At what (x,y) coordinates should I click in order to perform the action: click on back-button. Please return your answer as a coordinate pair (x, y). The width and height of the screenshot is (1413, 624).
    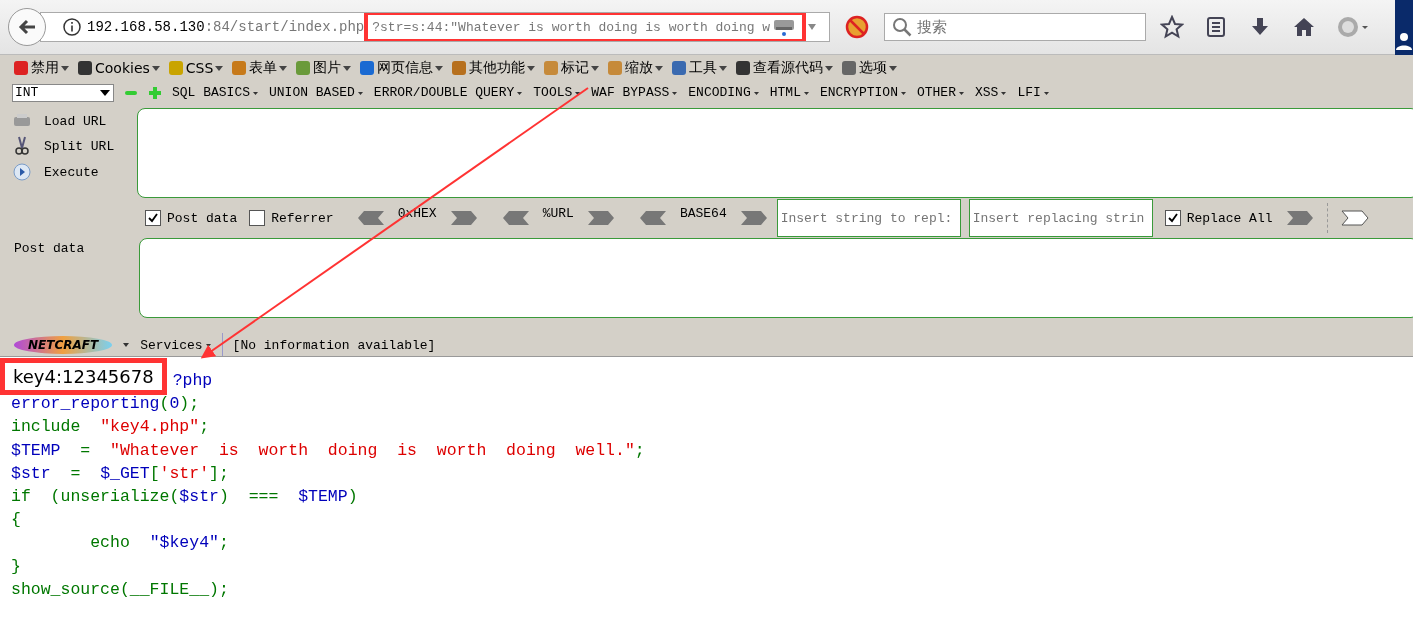
    Looking at the image, I should click on (27, 27).